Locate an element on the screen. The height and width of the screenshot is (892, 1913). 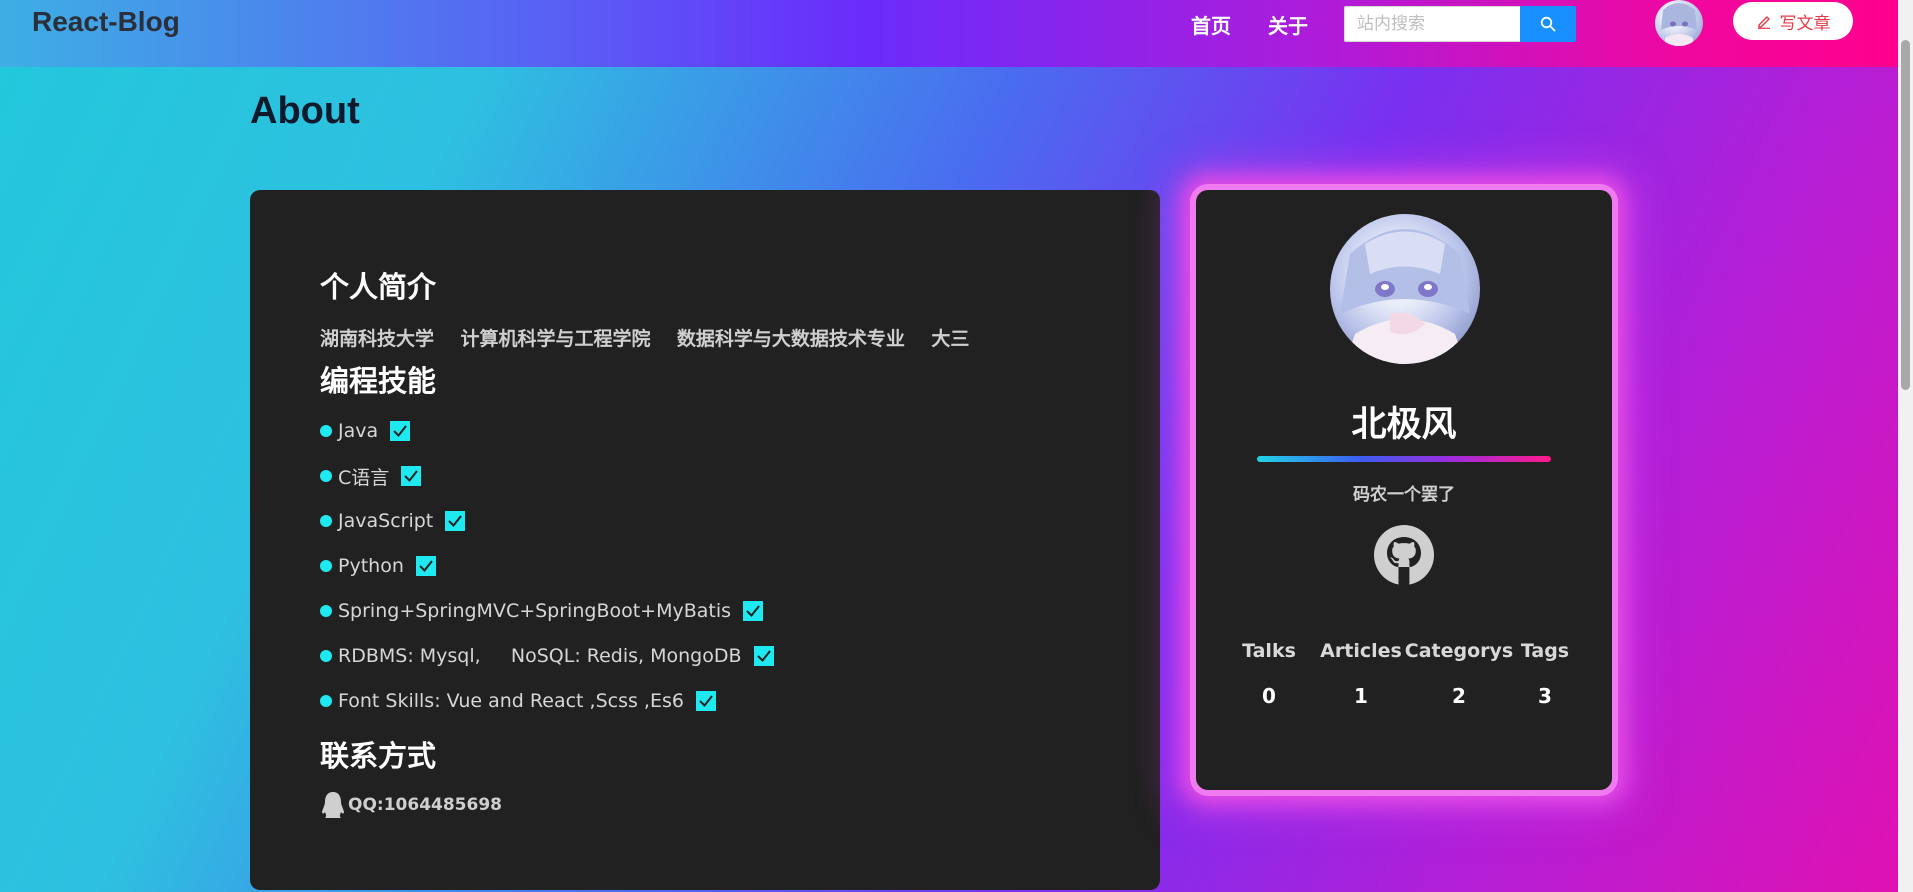
page-scrollbar is located at coordinates (1905, 446).